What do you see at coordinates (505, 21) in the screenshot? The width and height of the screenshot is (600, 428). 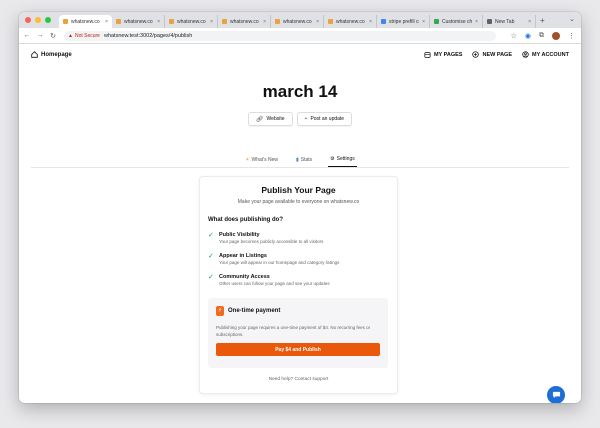 I see `tab-title: New Tab` at bounding box center [505, 21].